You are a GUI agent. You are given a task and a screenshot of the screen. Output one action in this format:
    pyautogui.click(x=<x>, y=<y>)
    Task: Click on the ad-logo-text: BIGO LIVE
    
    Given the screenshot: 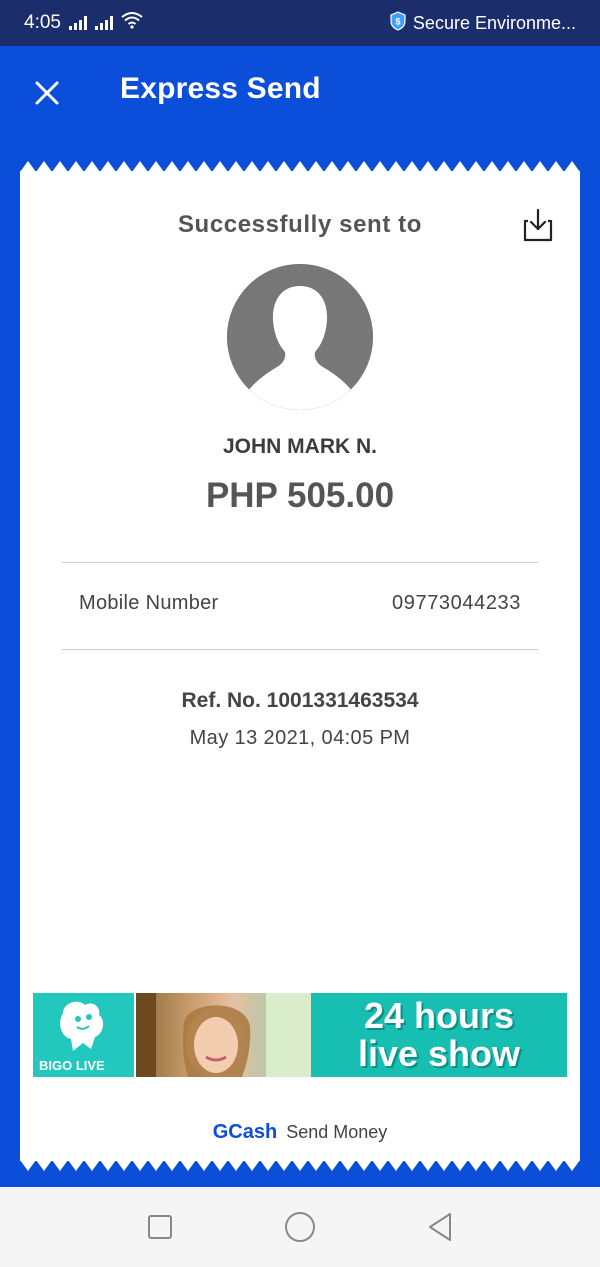 What is the action you would take?
    pyautogui.click(x=72, y=1065)
    